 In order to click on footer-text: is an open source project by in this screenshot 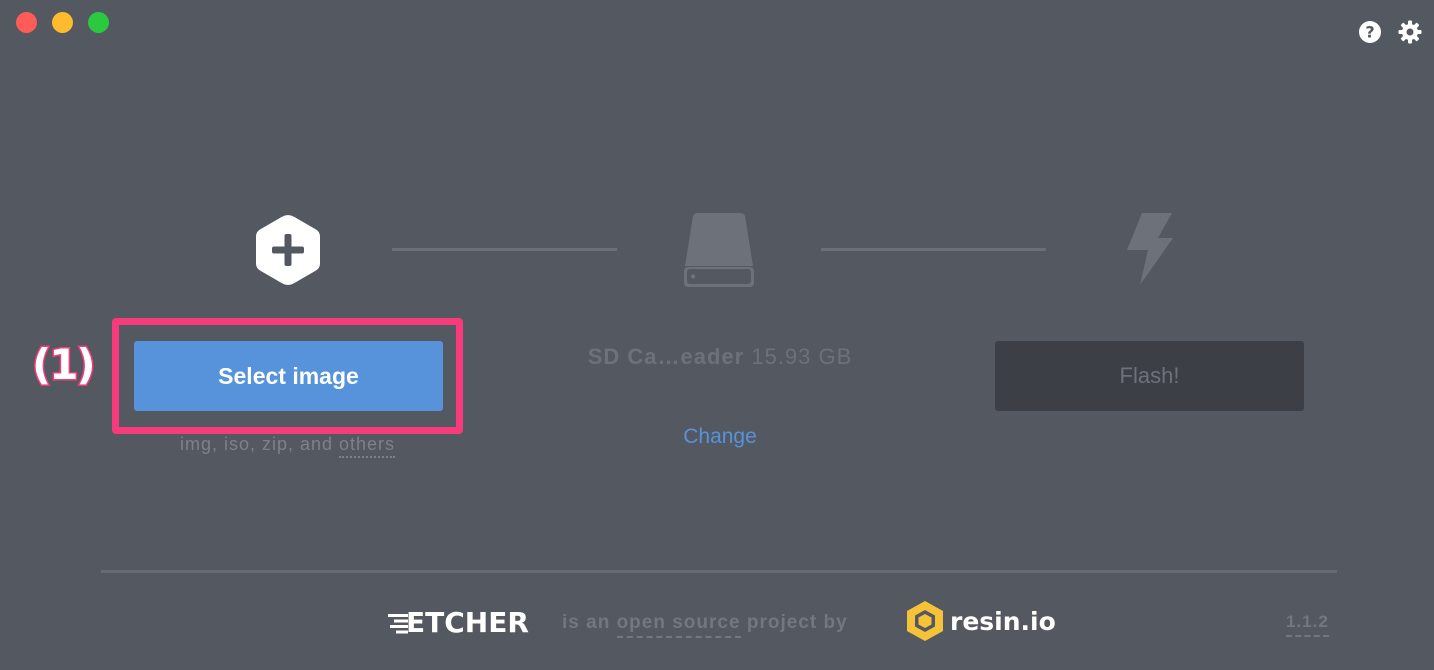, I will do `click(705, 625)`.